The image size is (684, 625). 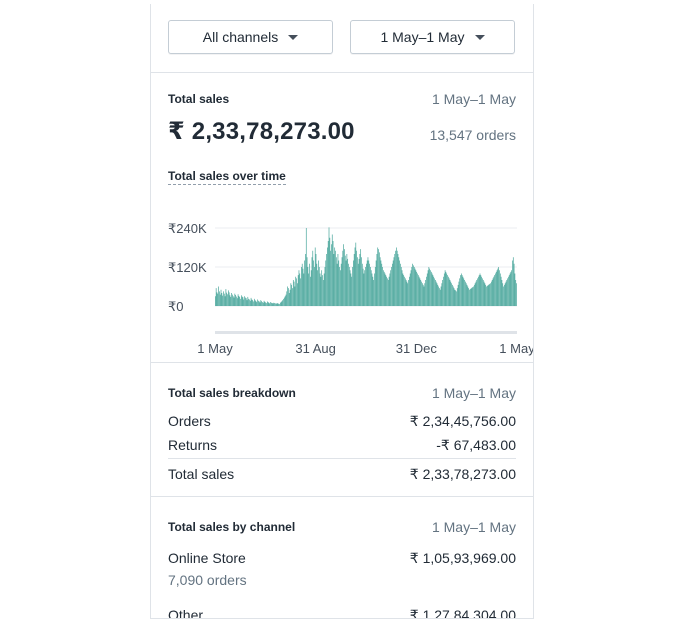 I want to click on filter-bar: All channels 1 May–1 May, so click(x=342, y=38).